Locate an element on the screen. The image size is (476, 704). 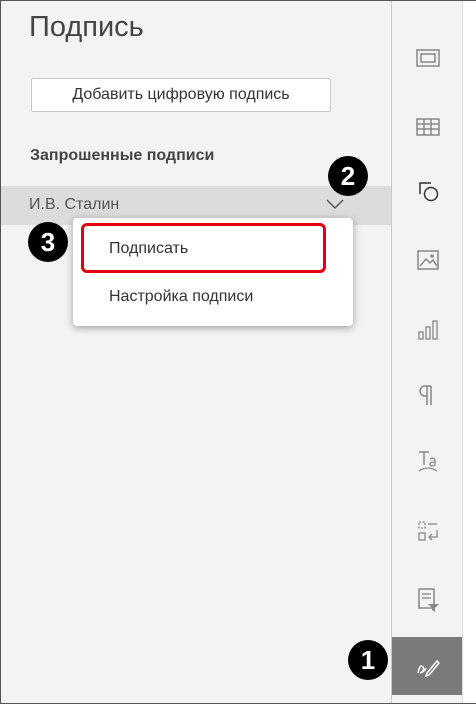
mail-merge-icon is located at coordinates (427, 599).